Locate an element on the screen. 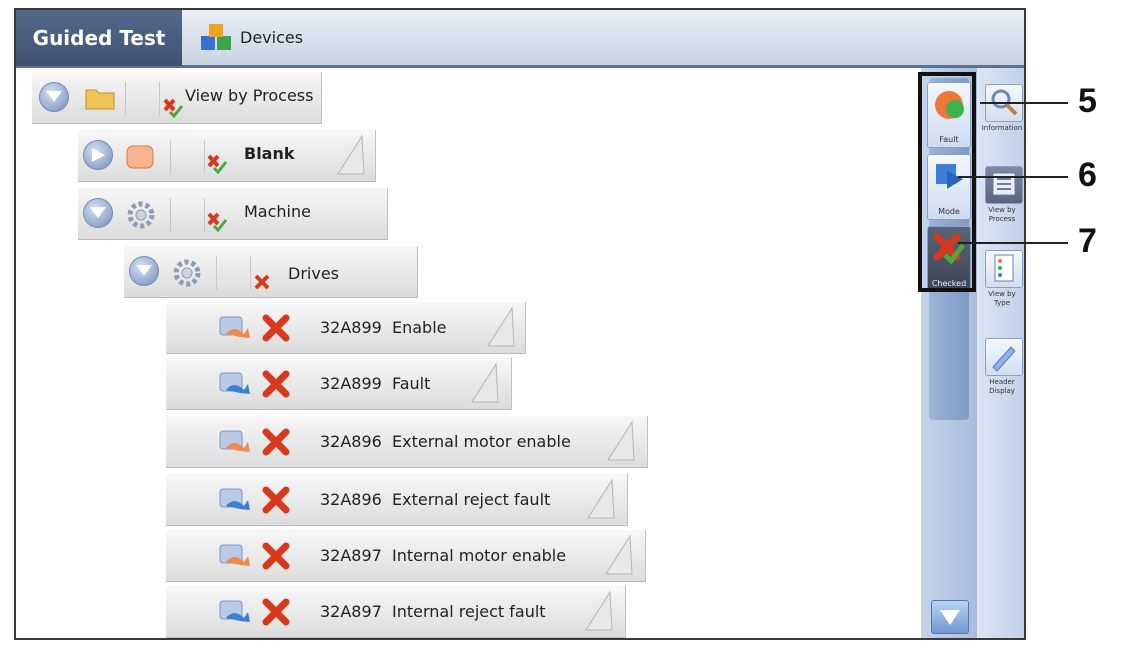 This screenshot has height=646, width=1127. signal-row: 32A897 Internal motor enable is located at coordinates (406, 556).